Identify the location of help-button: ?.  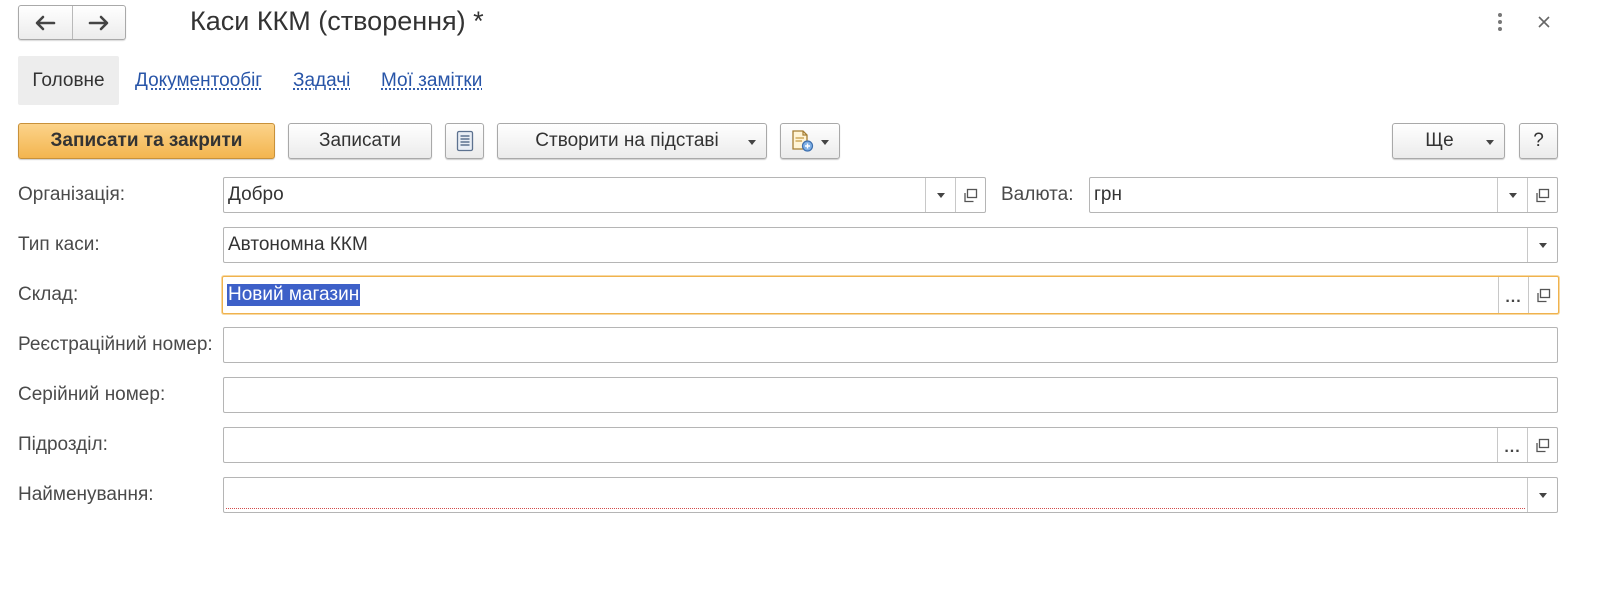
(1538, 141).